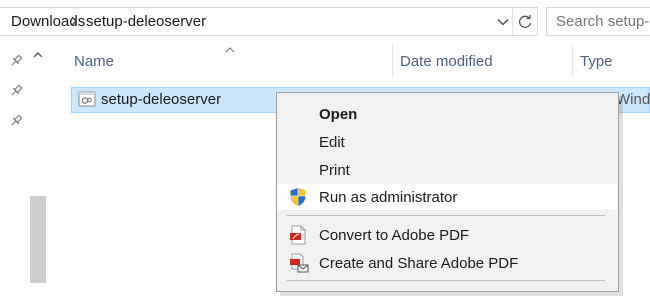 The width and height of the screenshot is (650, 296). What do you see at coordinates (87, 101) in the screenshot?
I see `batch-file-icon` at bounding box center [87, 101].